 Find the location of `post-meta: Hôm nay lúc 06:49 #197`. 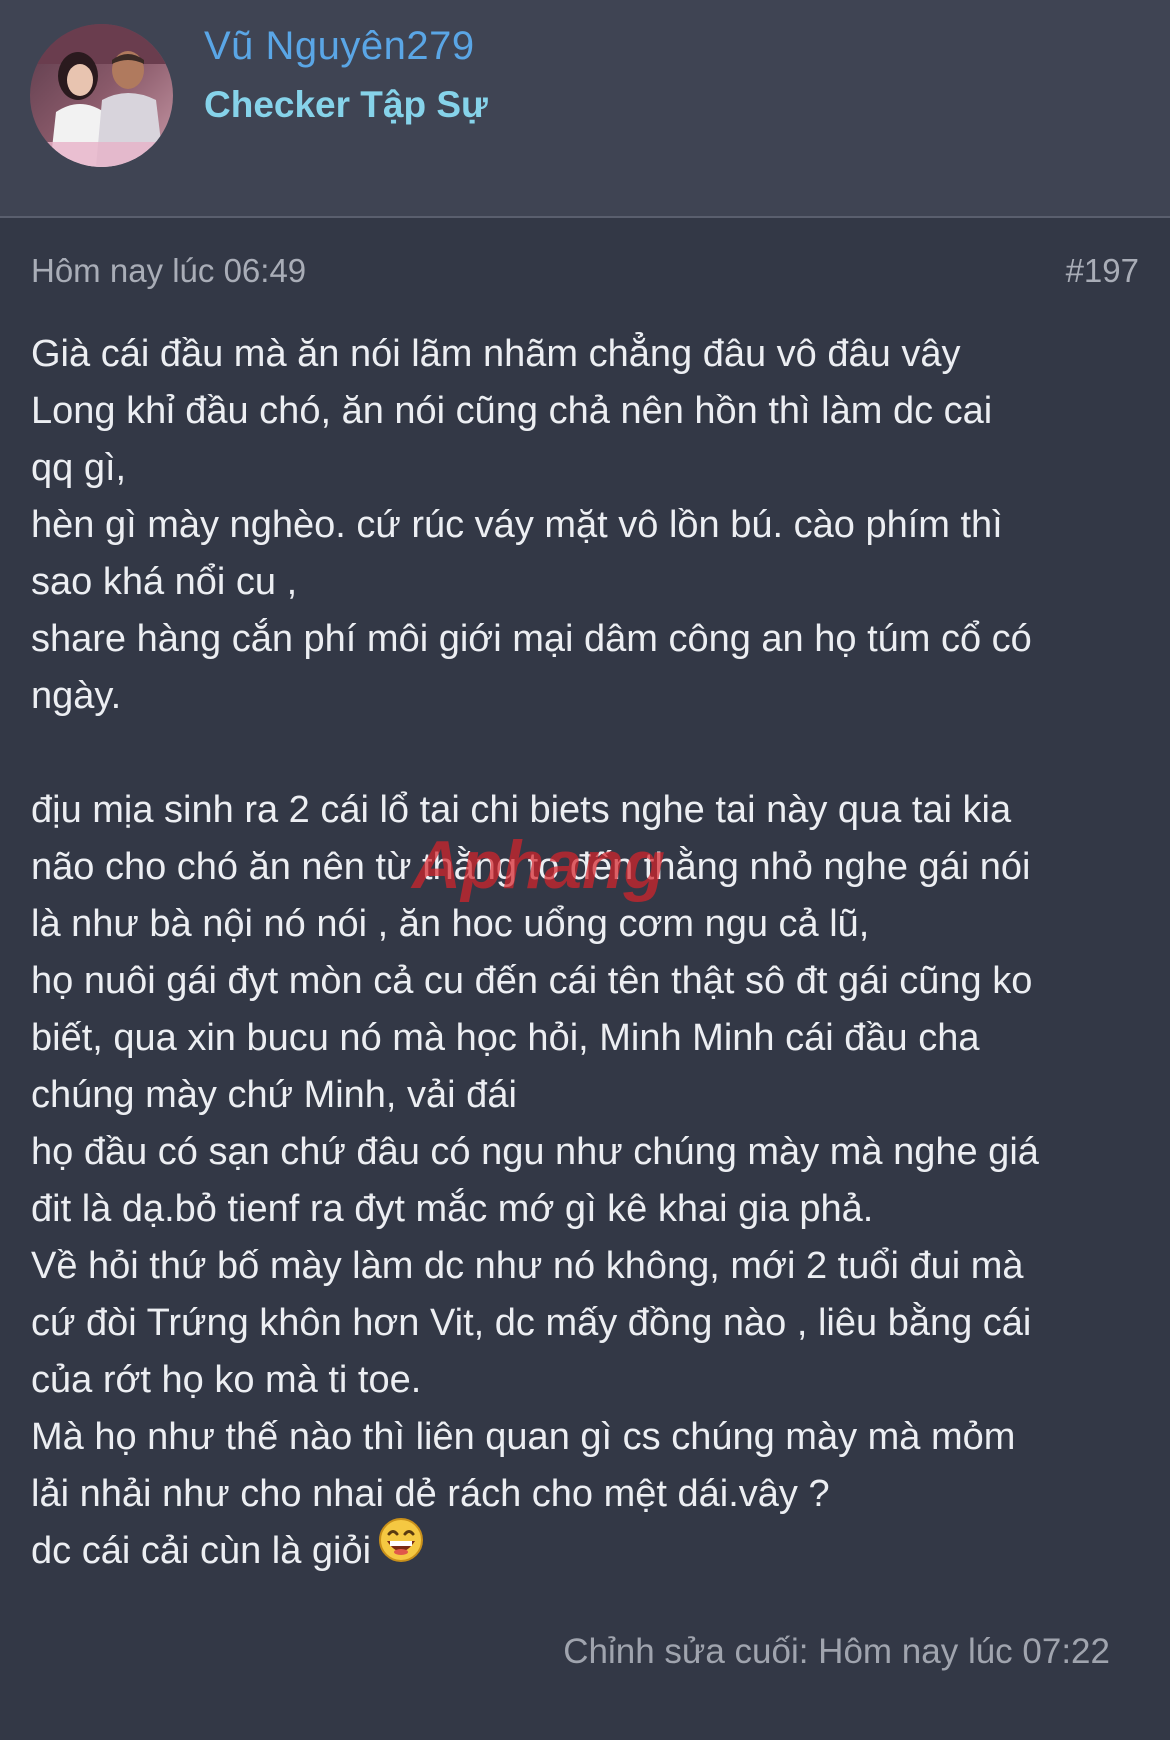

post-meta: Hôm nay lúc 06:49 #197 is located at coordinates (585, 274).